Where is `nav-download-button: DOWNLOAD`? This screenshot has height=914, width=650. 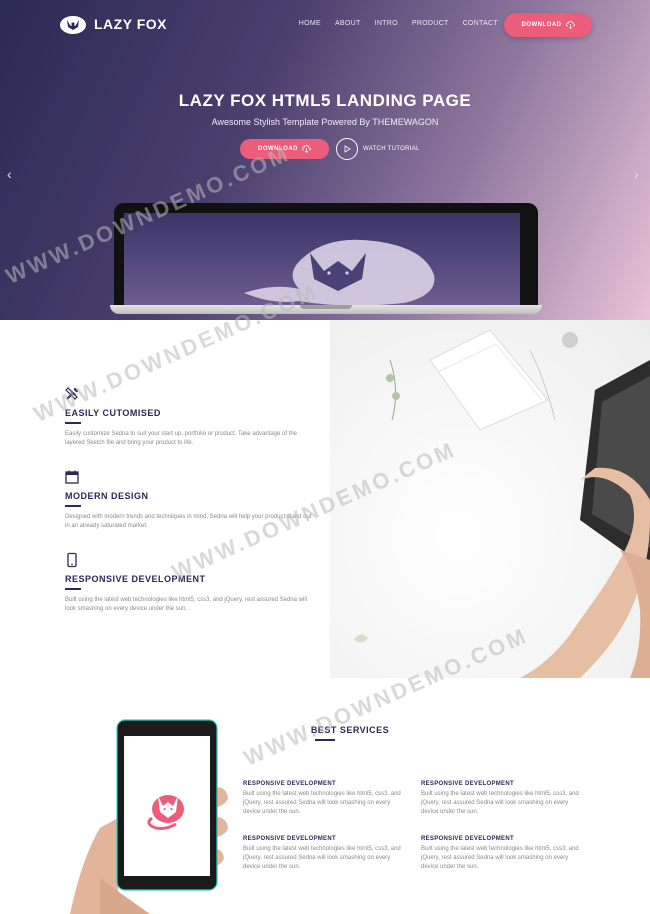
nav-download-button: DOWNLOAD is located at coordinates (548, 25).